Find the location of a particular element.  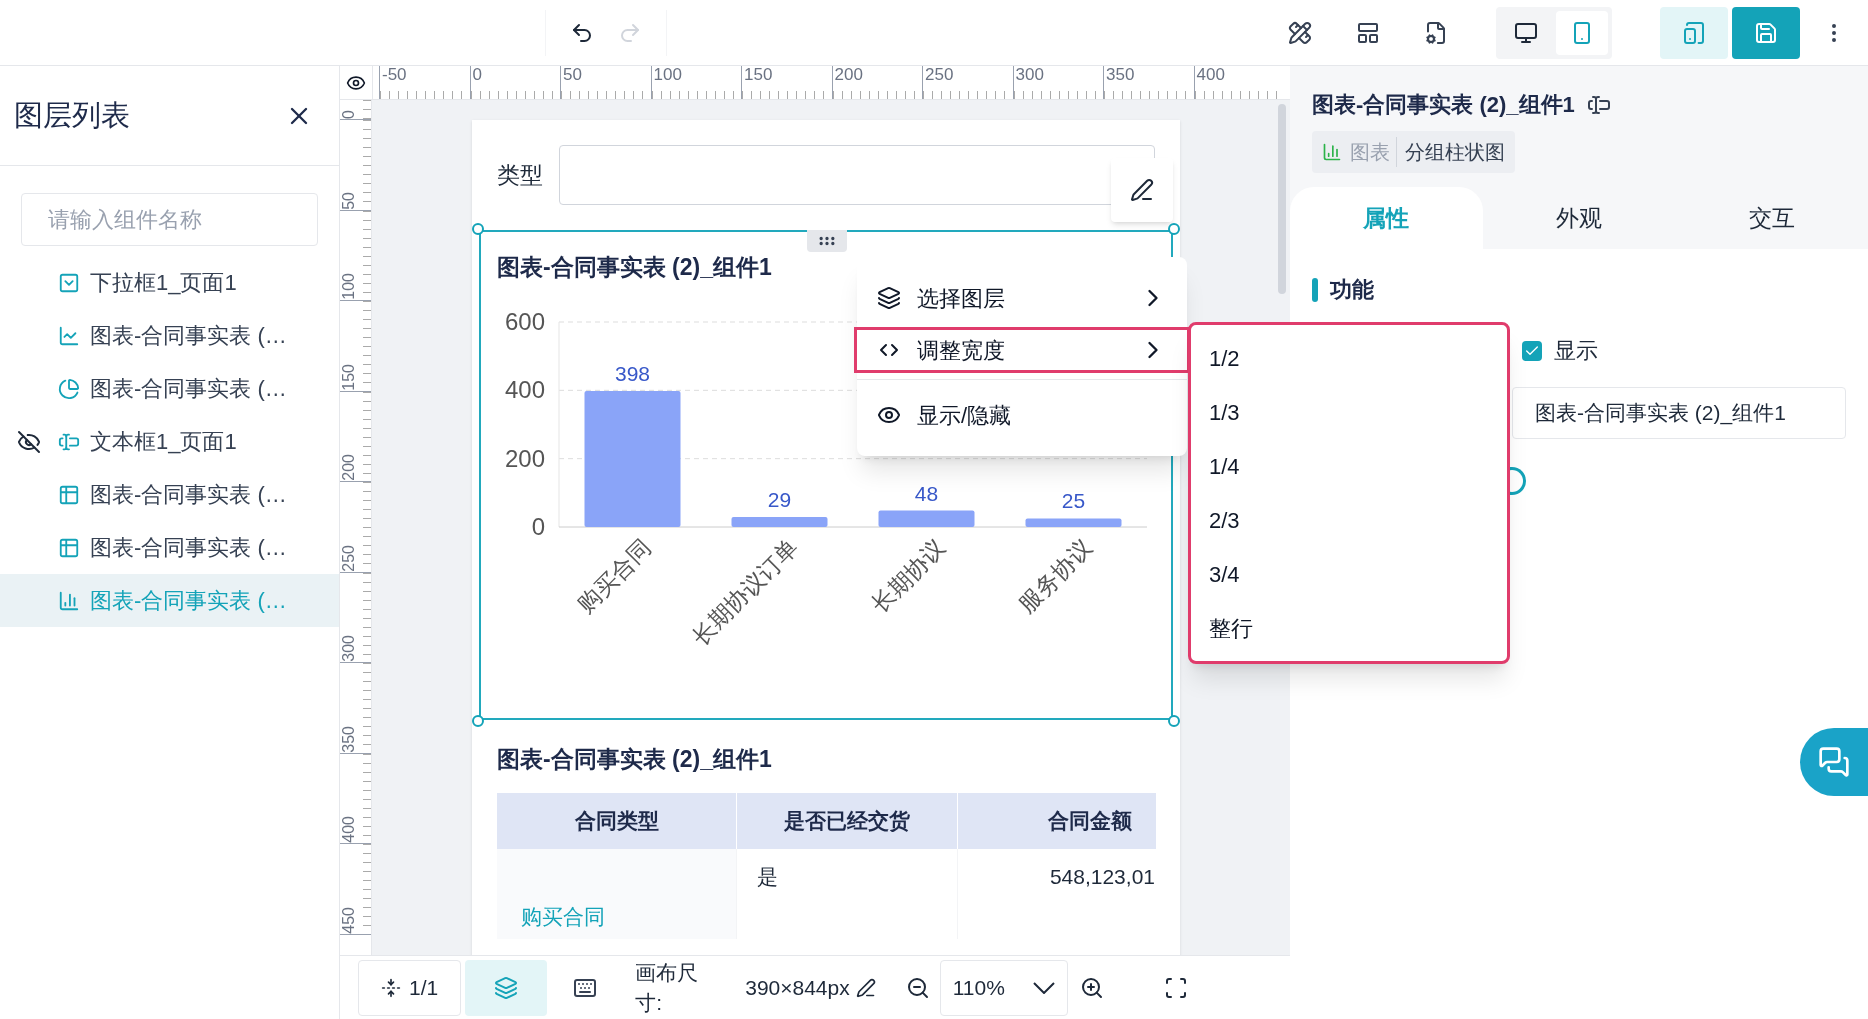

tablet-icon is located at coordinates (1694, 32).